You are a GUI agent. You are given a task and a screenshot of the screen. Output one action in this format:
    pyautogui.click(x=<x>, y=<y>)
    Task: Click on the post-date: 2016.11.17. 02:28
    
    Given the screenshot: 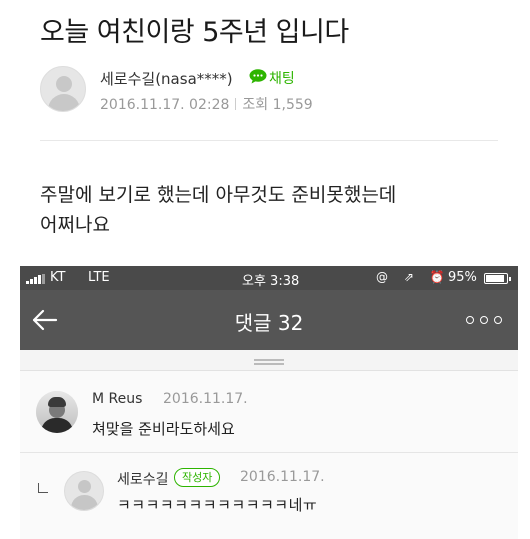 What is the action you would take?
    pyautogui.click(x=165, y=105)
    